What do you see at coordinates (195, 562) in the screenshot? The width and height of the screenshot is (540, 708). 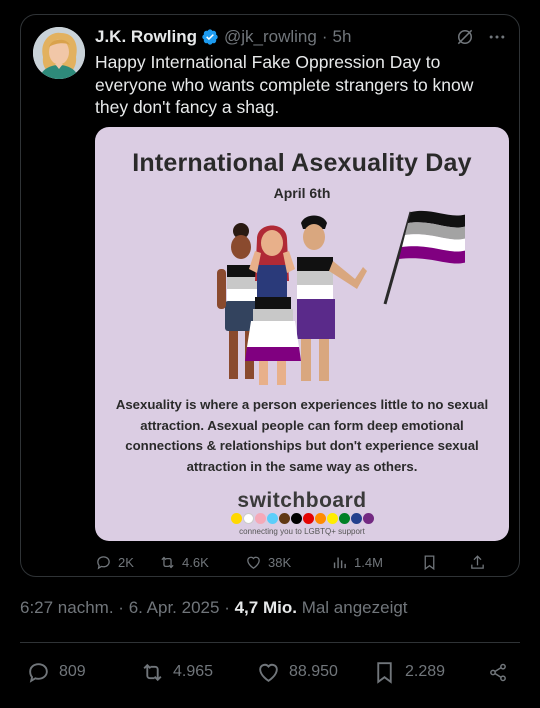 I see `repost-count: 4.6K` at bounding box center [195, 562].